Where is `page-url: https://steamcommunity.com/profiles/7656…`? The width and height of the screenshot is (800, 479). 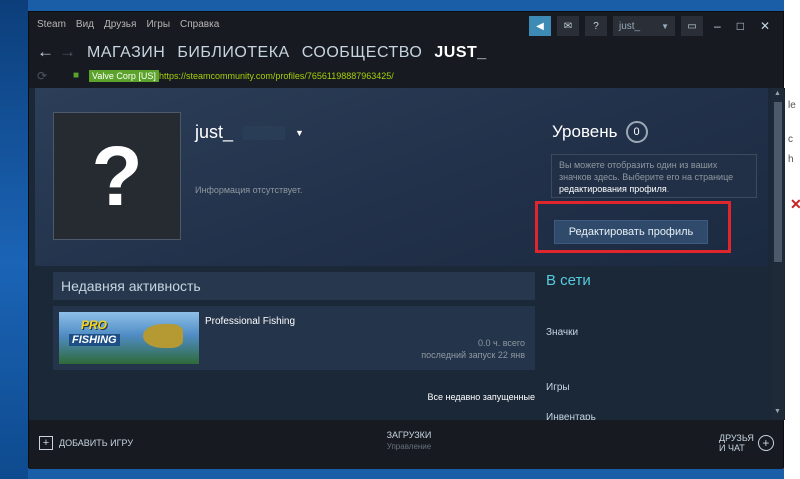
page-url: https://steamcommunity.com/profiles/7656… is located at coordinates (276, 76).